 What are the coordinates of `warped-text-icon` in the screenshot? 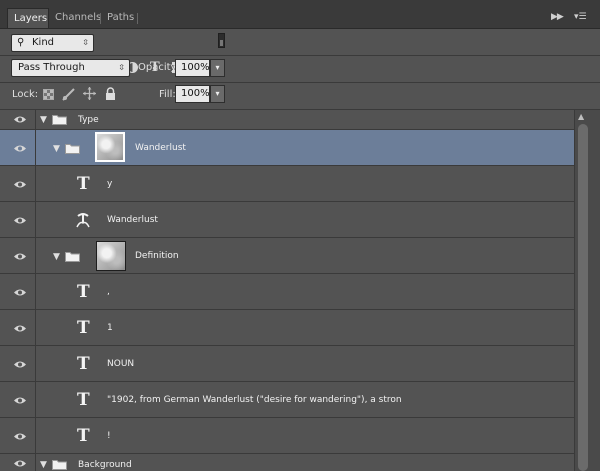 It's located at (83, 220).